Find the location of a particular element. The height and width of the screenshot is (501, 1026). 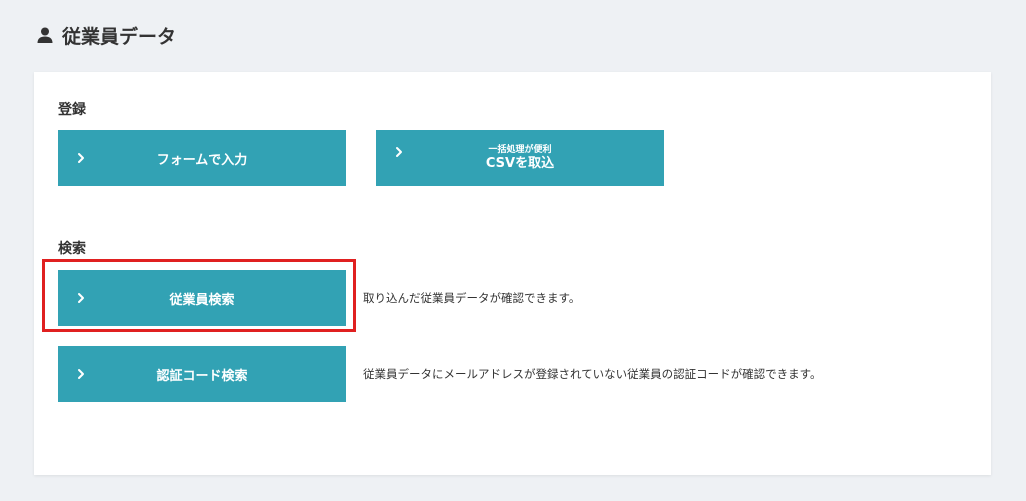

auth-code-search-description: 従業員データにメールアドレスが登録されていない従業員の認証コードが確認できます。 is located at coordinates (592, 374).